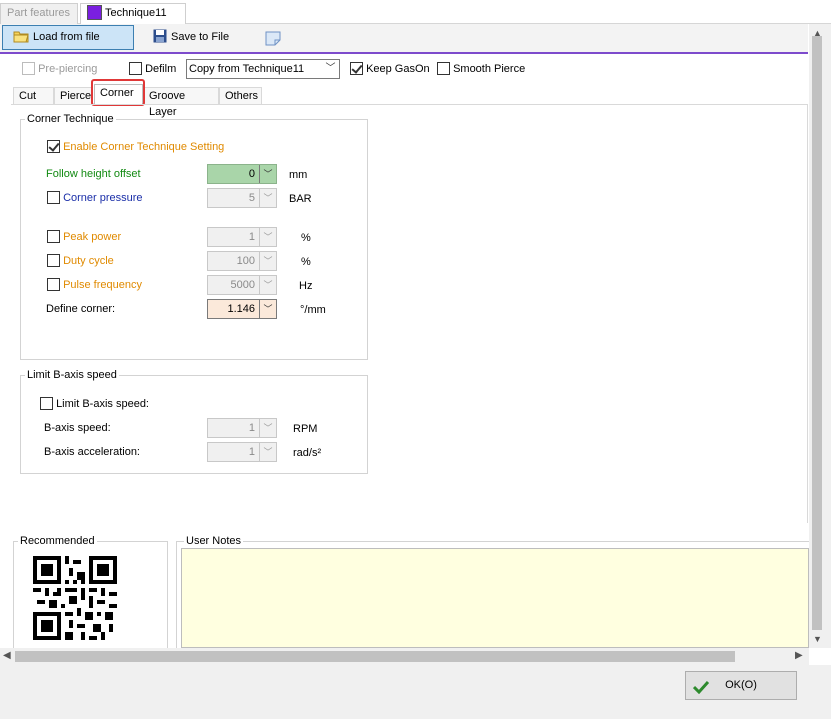 This screenshot has width=831, height=719. I want to click on pulse-frequency-checkbox: Pulse frequency, so click(94, 285).